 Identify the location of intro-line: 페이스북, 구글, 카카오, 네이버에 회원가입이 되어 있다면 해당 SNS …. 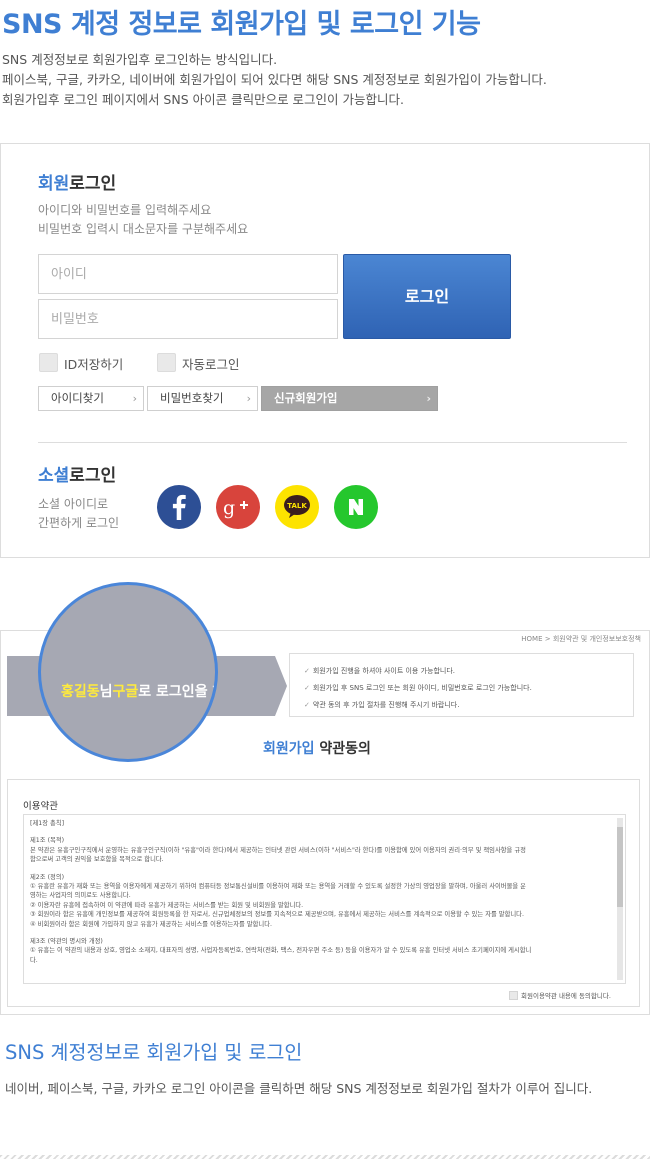
(274, 79).